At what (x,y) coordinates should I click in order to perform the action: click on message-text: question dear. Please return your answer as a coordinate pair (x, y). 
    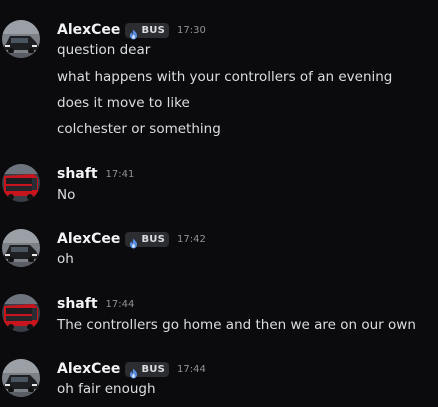
    Looking at the image, I should click on (104, 50).